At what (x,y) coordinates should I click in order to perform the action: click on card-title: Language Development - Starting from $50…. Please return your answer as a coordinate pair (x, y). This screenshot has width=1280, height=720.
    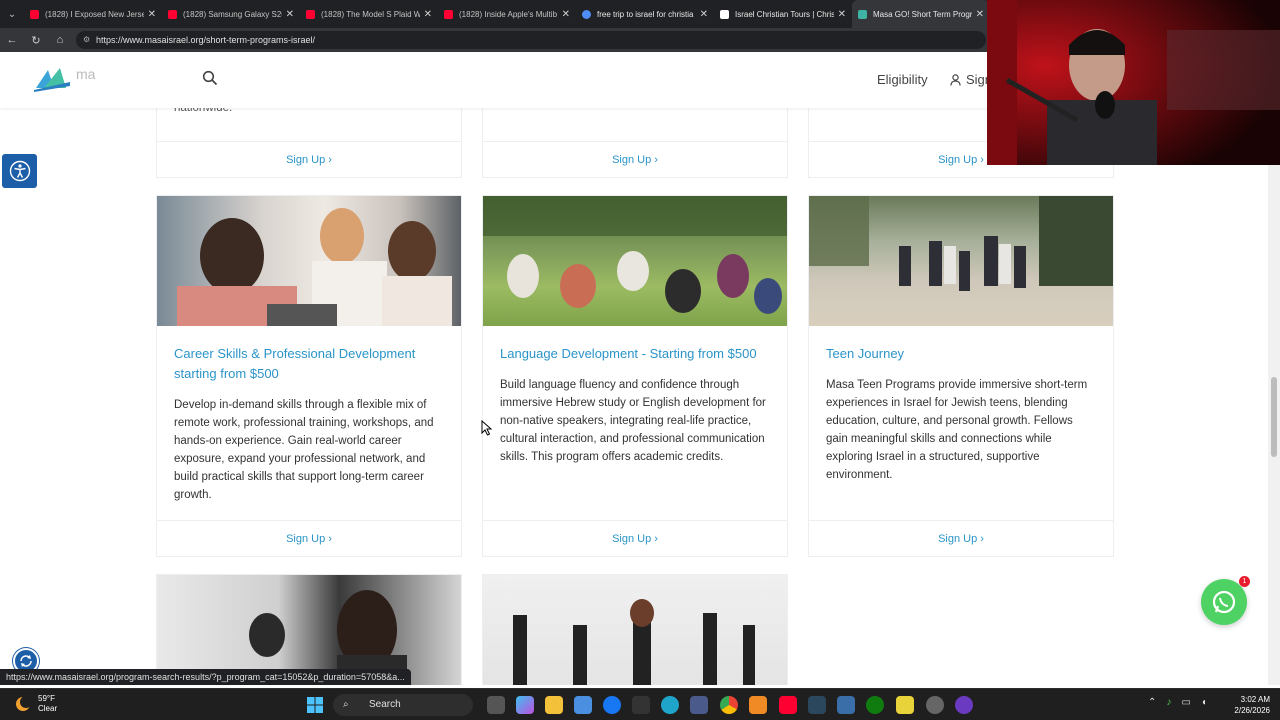
    Looking at the image, I should click on (635, 345).